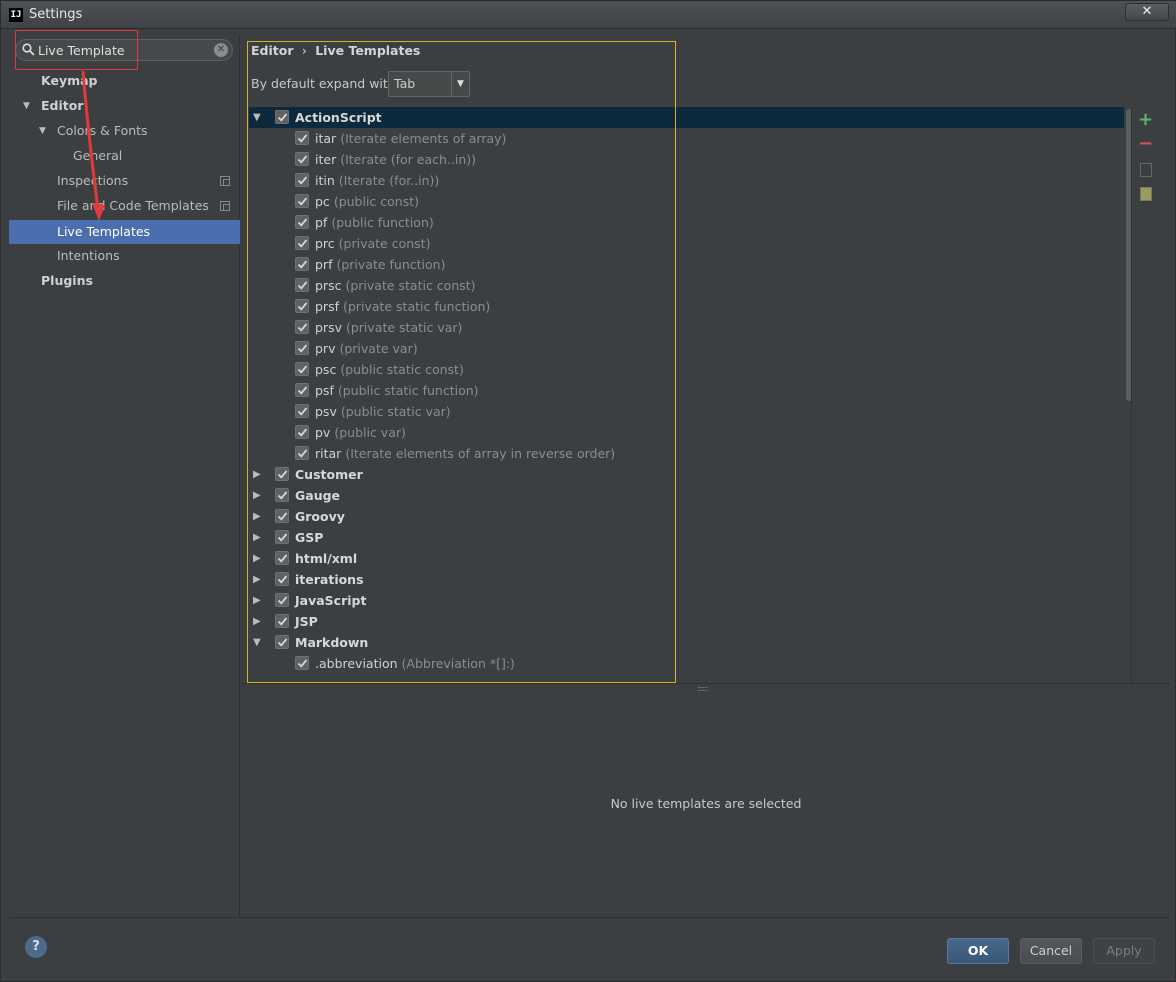  Describe the element at coordinates (98, 155) in the screenshot. I see `sidebar-item-label: General` at that location.